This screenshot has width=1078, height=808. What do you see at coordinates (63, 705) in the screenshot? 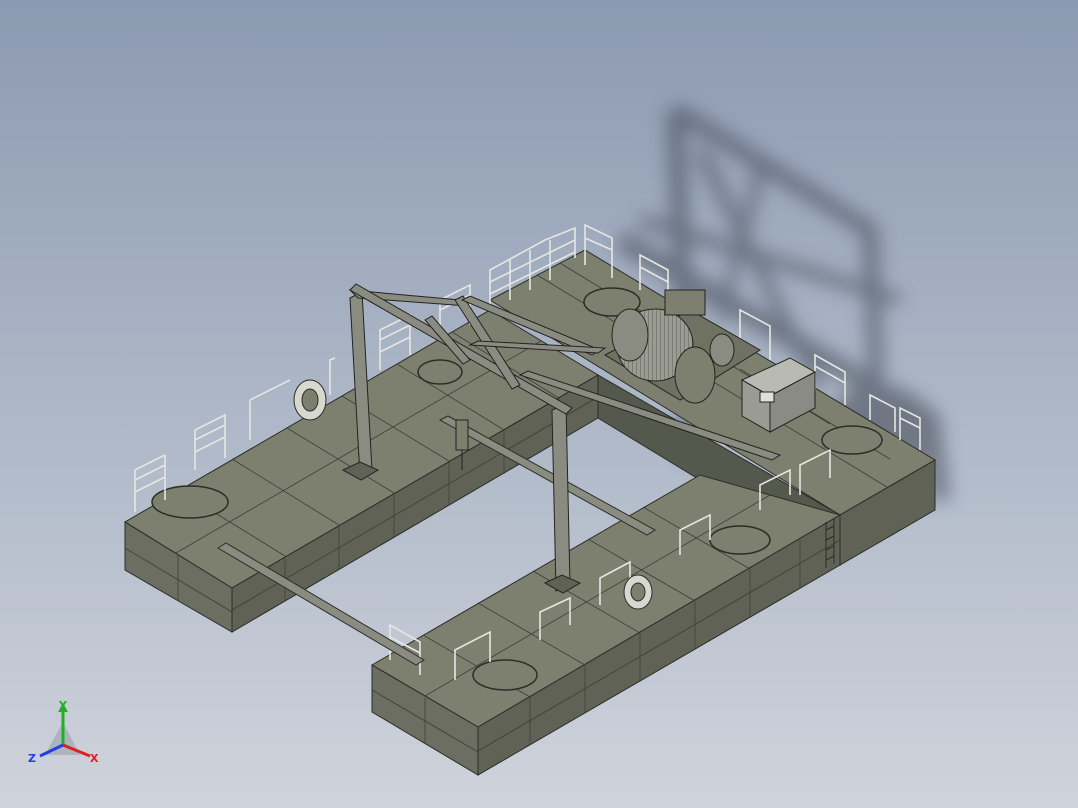
I see `y-axis-label: Y` at bounding box center [63, 705].